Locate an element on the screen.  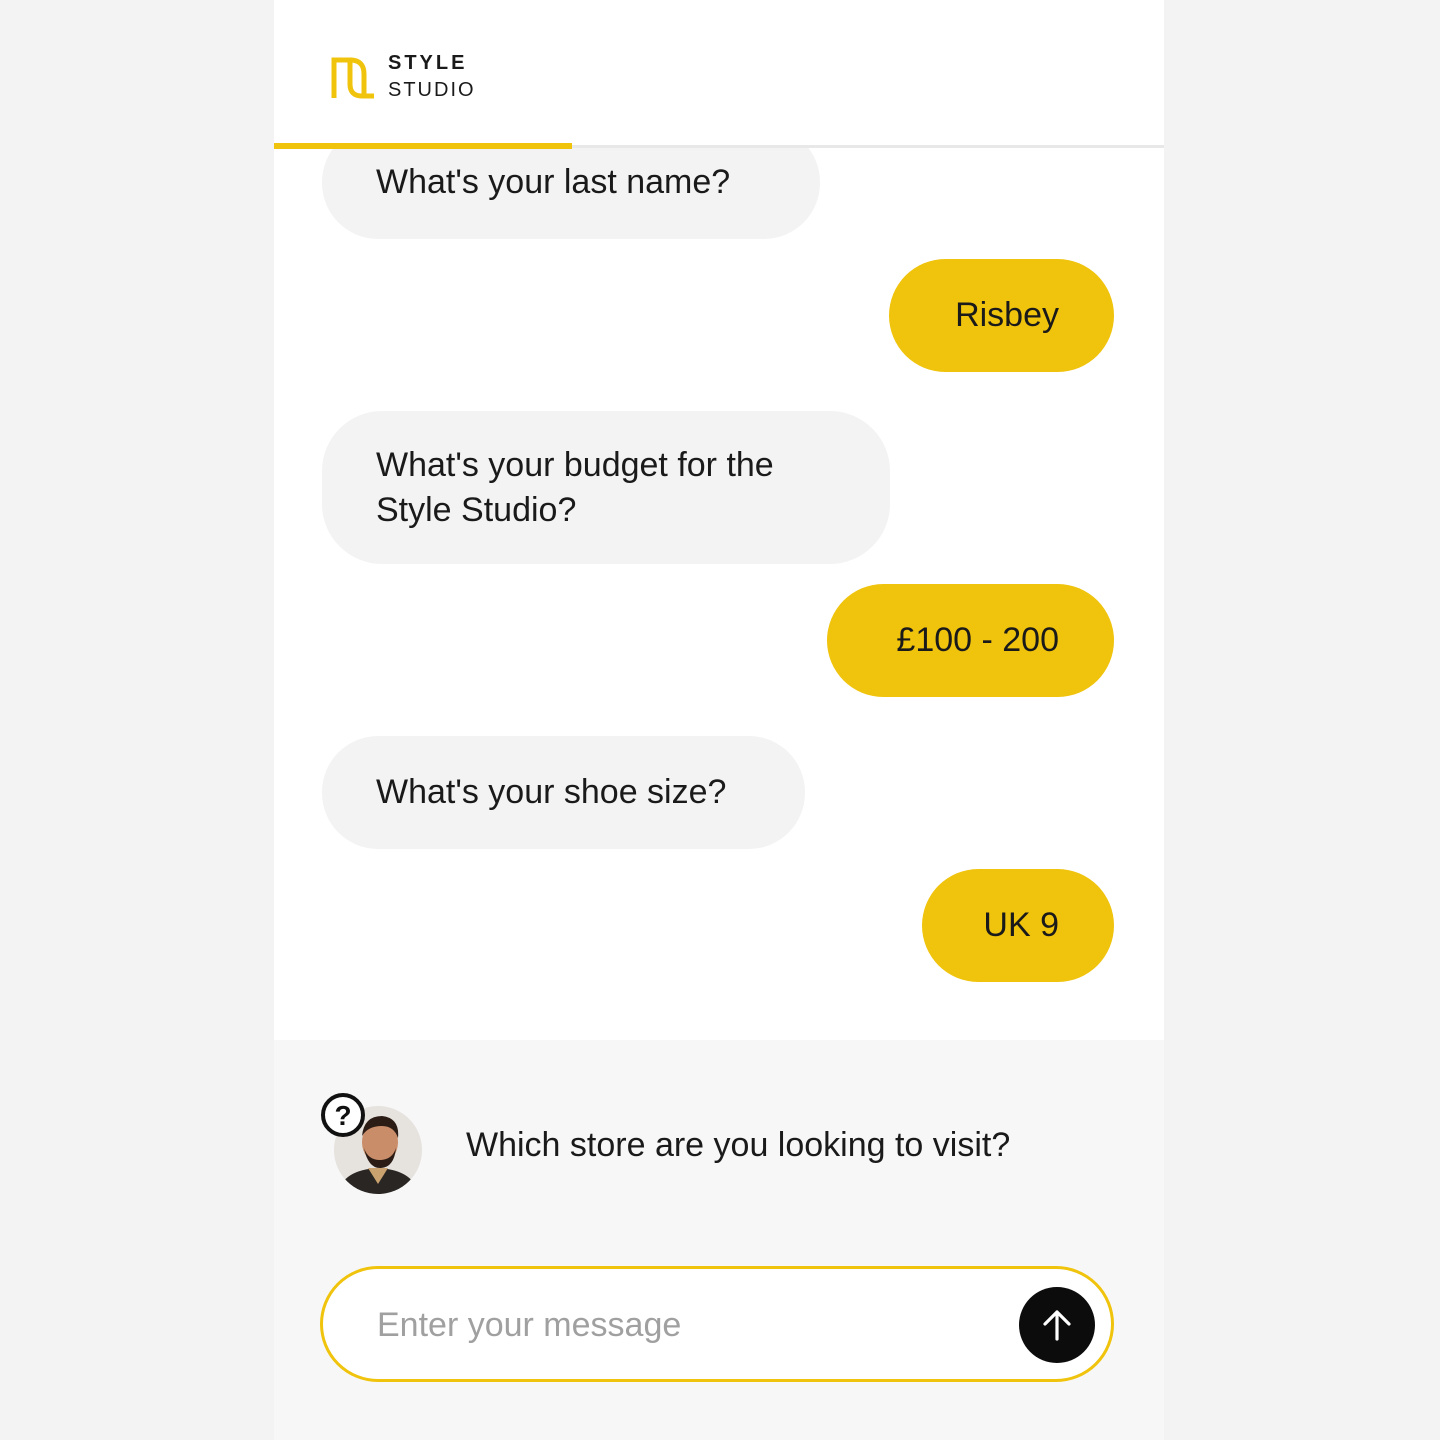
send-button is located at coordinates (1057, 1325).